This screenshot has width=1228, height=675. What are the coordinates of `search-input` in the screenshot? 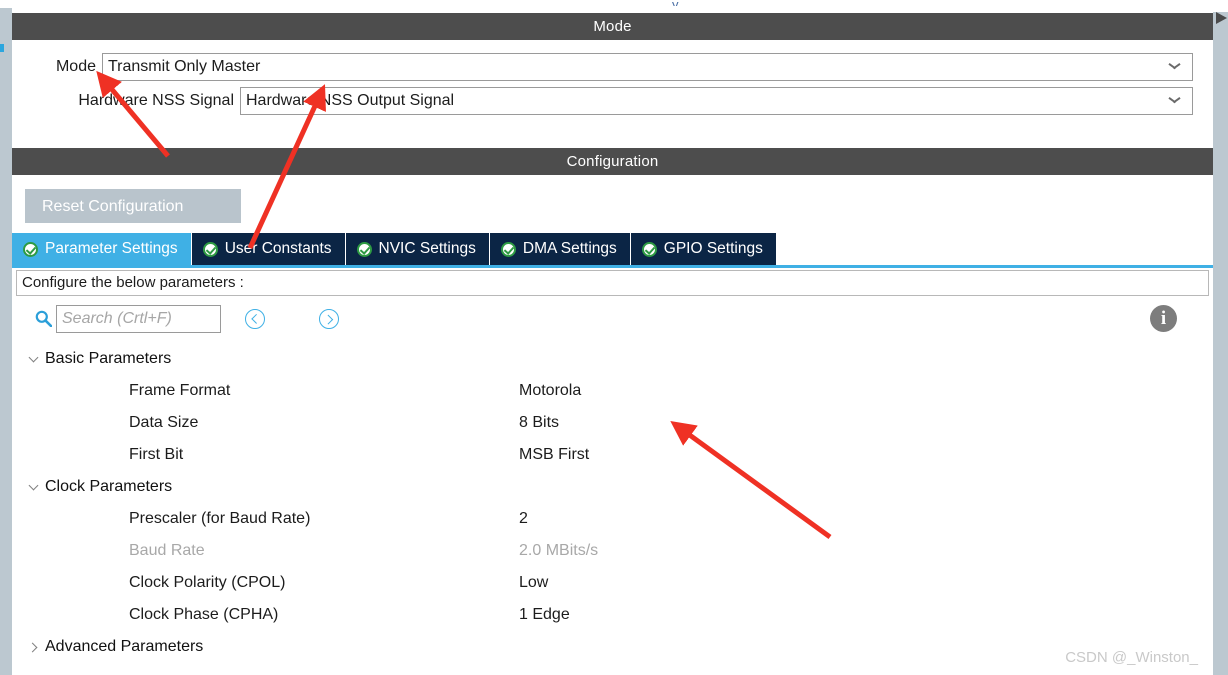 It's located at (138, 319).